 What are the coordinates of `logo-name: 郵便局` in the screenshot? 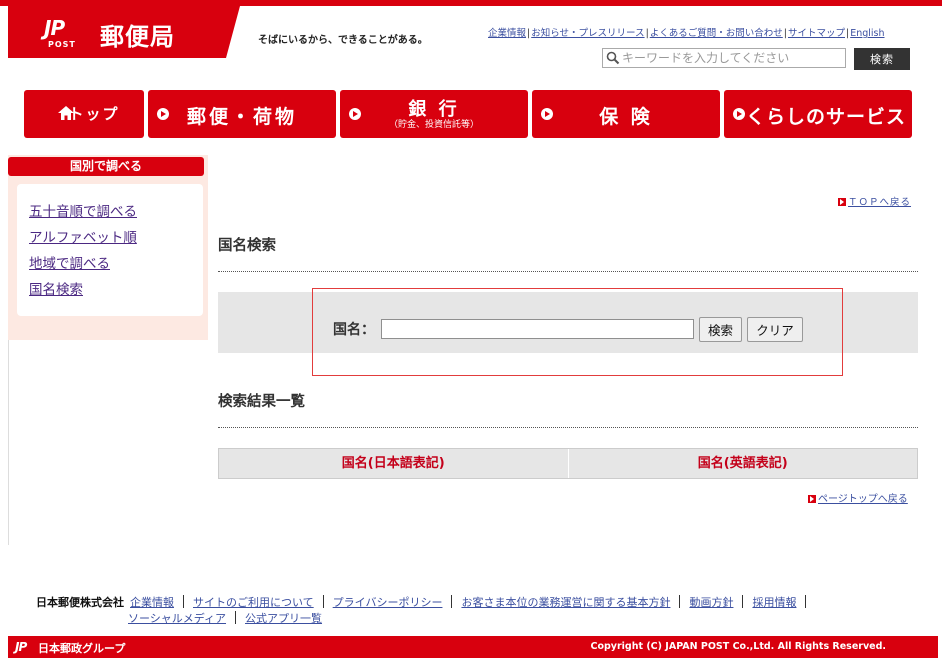 It's located at (137, 37).